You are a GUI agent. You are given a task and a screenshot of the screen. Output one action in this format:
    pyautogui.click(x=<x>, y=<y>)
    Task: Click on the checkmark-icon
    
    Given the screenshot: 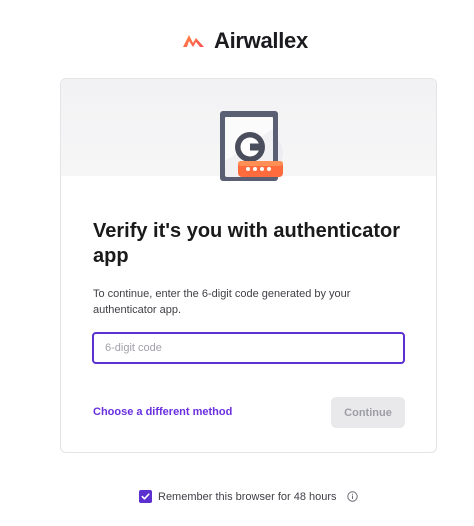 What is the action you would take?
    pyautogui.click(x=145, y=496)
    